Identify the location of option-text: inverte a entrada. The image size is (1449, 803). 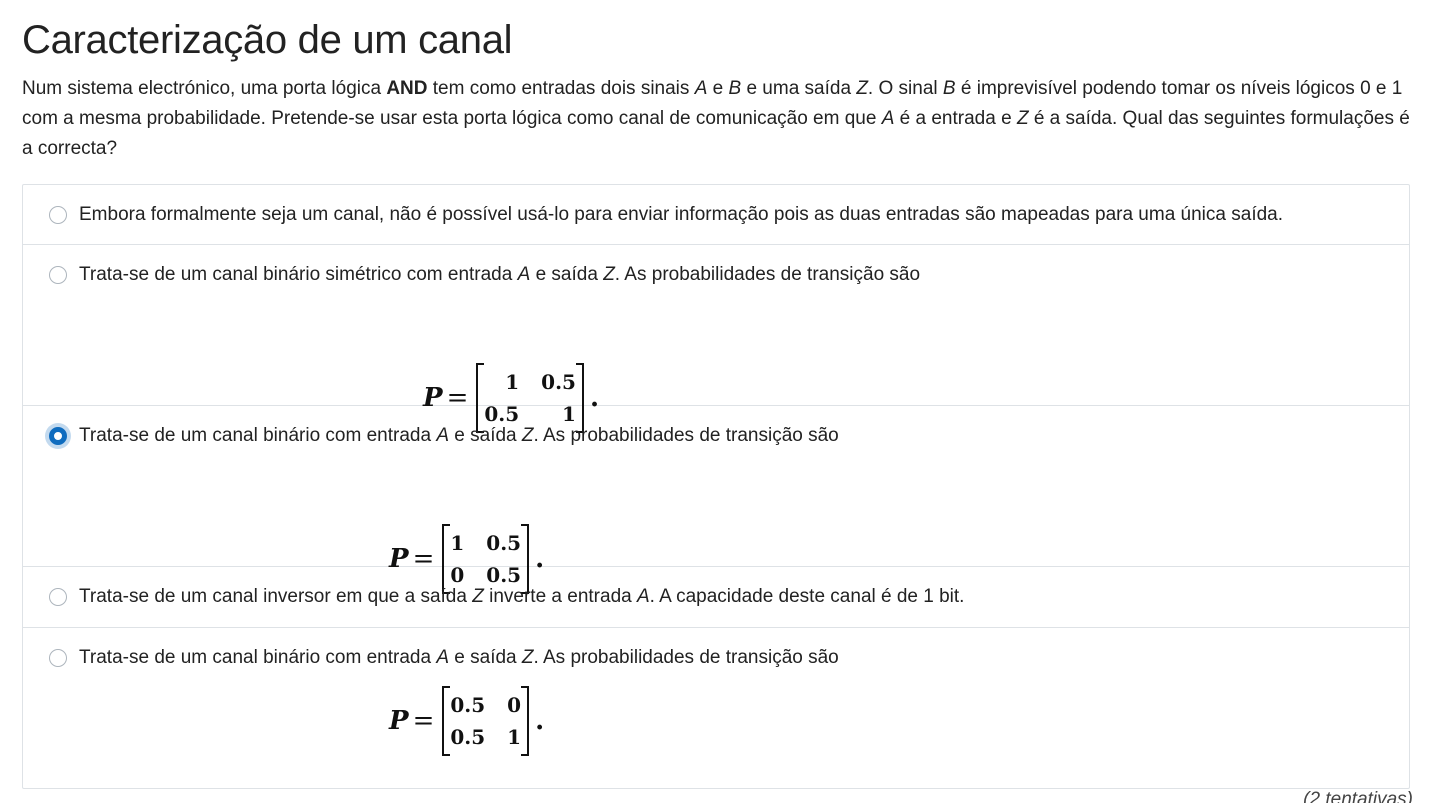
(560, 596).